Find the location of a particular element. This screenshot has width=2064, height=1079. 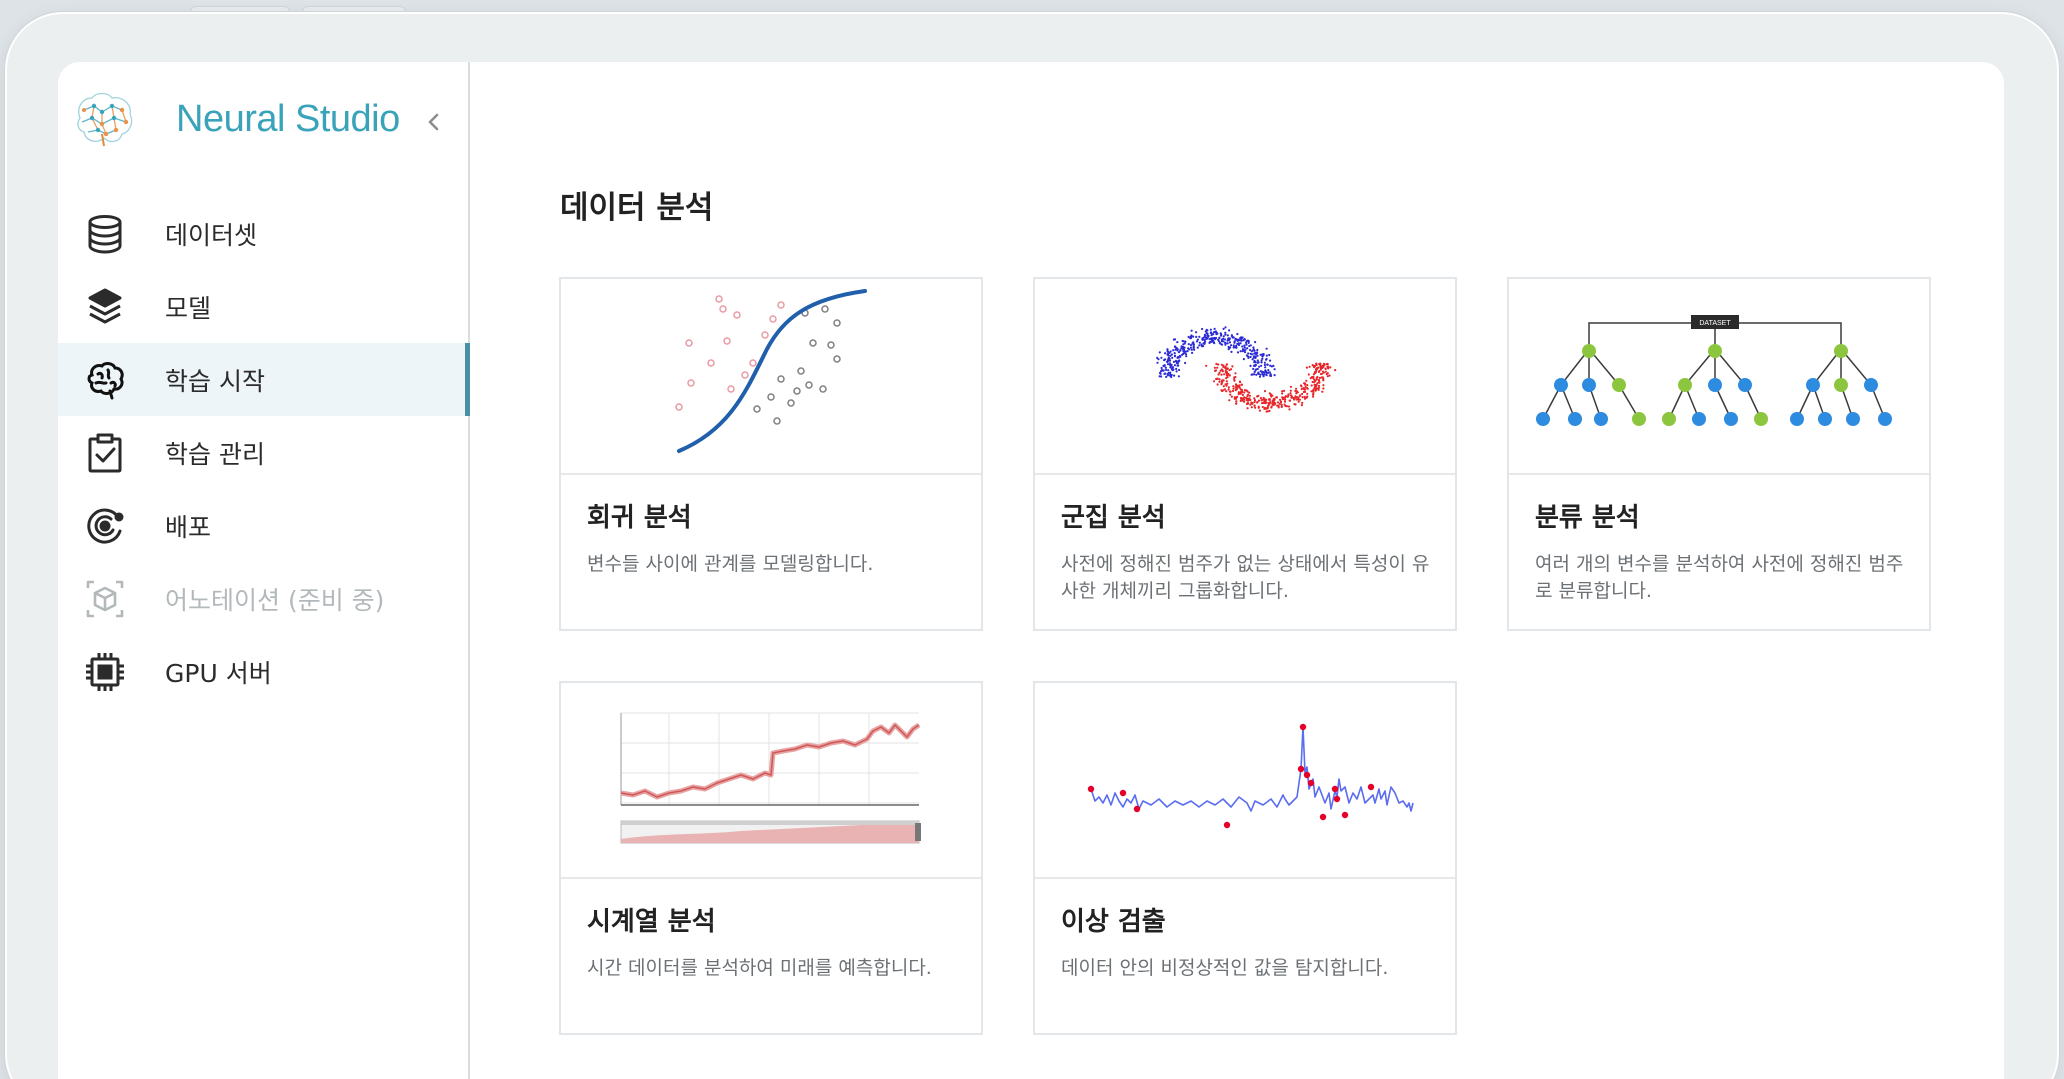

sidebar-item-training-start: 학습 시작 is located at coordinates (264, 379).